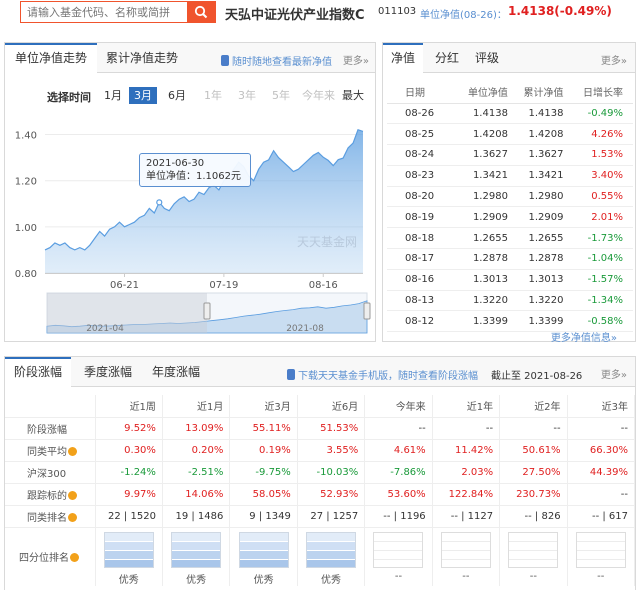 Image resolution: width=640 pixels, height=590 pixels. Describe the element at coordinates (196, 515) in the screenshot. I see `stage-value: 19 | 1486` at that location.